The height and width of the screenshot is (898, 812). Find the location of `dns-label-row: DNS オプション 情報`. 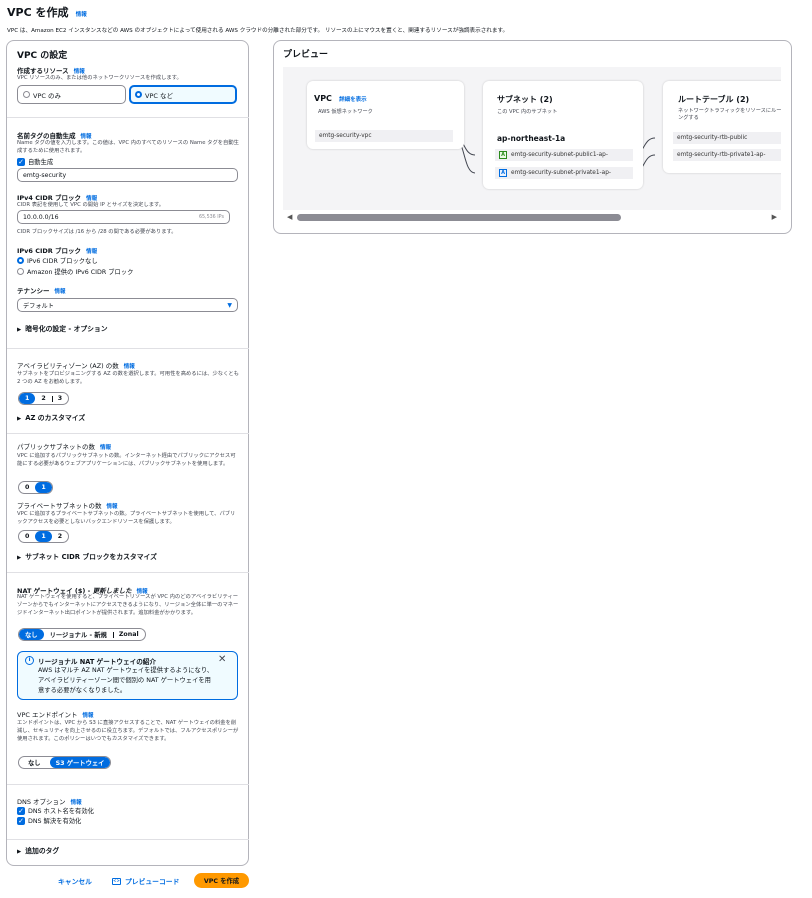

dns-label-row: DNS オプション 情報 is located at coordinates (49, 801).